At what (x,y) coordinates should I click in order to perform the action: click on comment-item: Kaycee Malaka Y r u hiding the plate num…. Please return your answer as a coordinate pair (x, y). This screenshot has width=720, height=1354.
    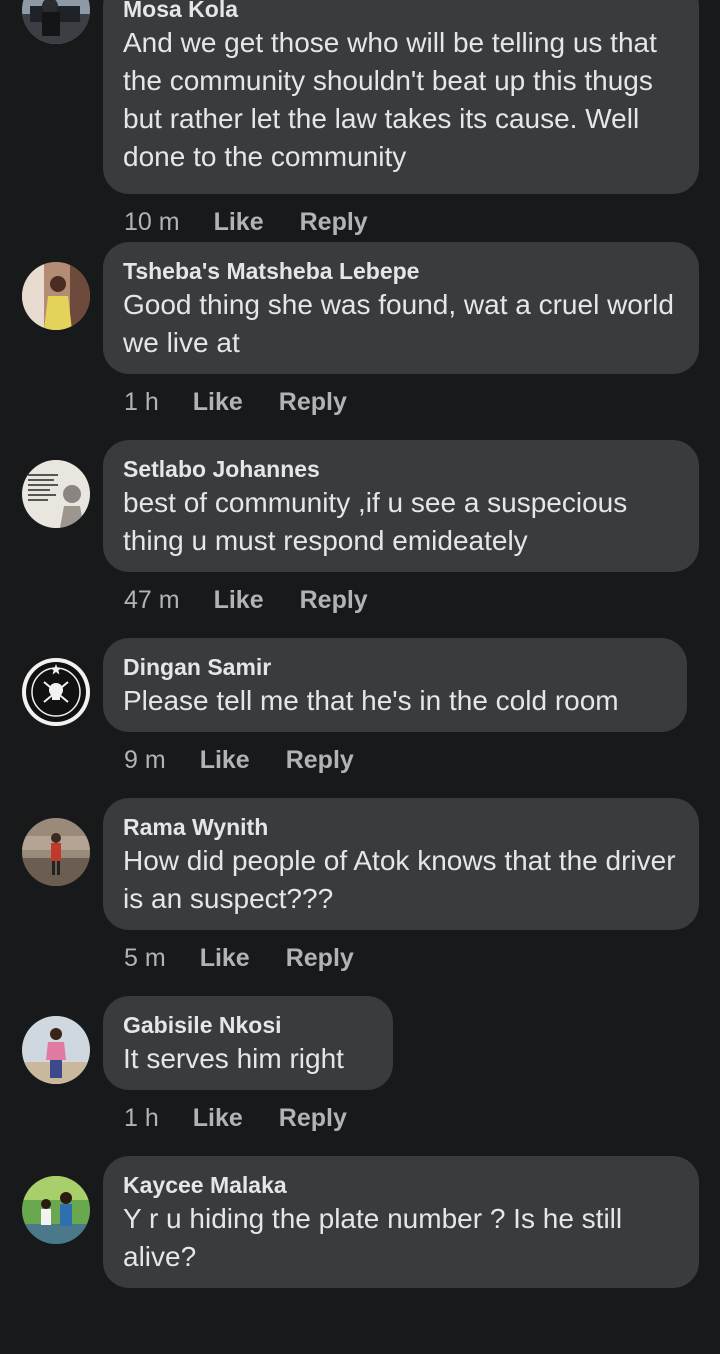
    Looking at the image, I should click on (360, 1255).